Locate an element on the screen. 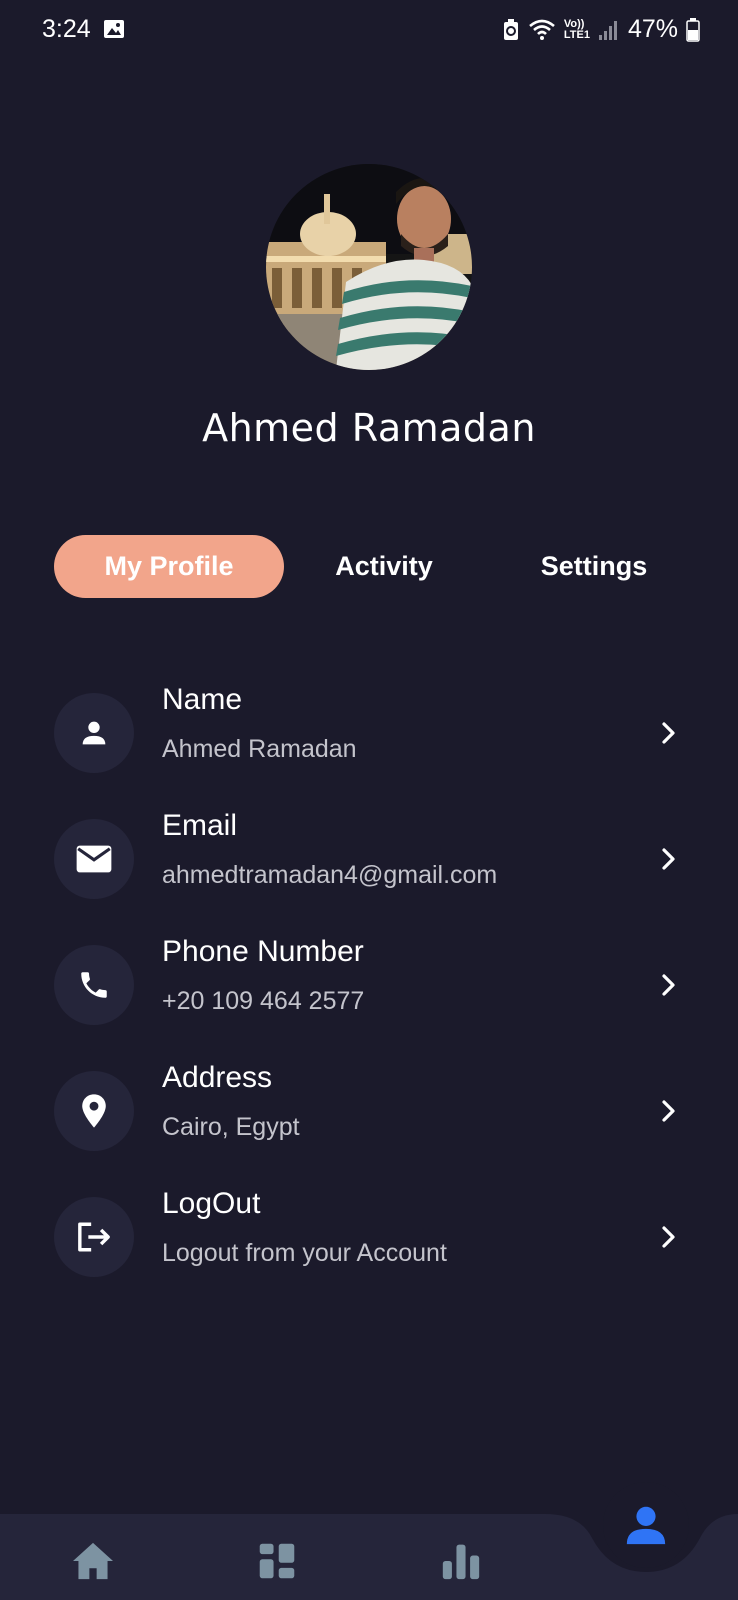 The height and width of the screenshot is (1600, 738). avatar-photo is located at coordinates (369, 267).